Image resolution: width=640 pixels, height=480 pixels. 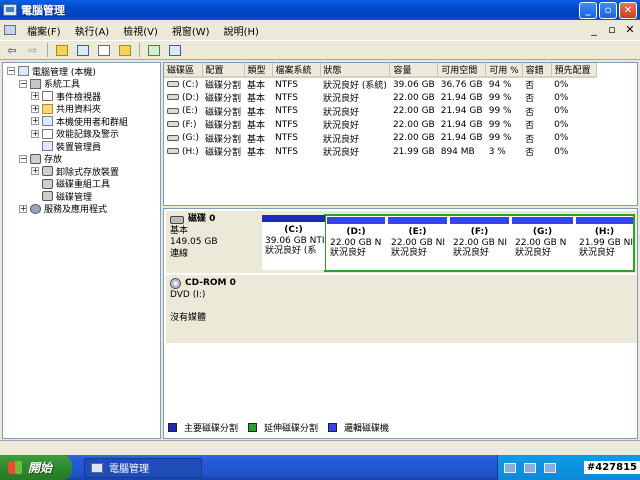 I want to click on partition-size: 39.06 GB NTI, so click(x=295, y=240).